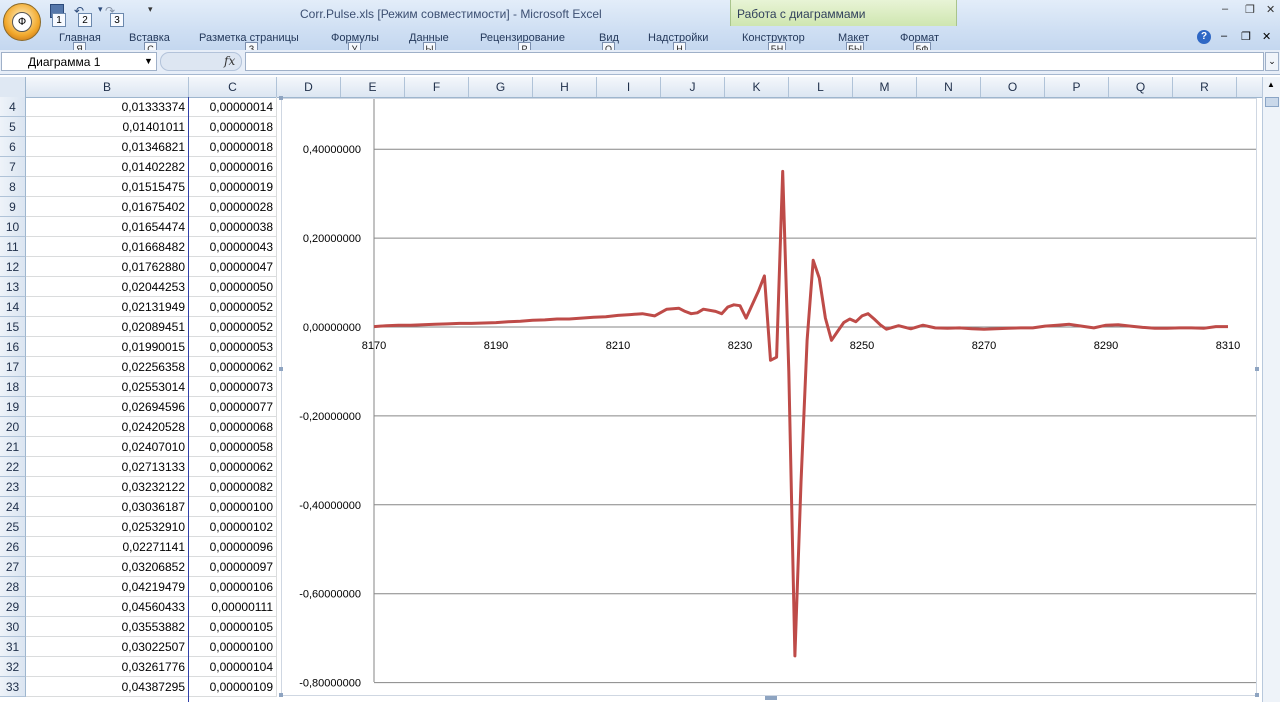  What do you see at coordinates (107, 427) in the screenshot?
I see `cell-b: 0,02420528` at bounding box center [107, 427].